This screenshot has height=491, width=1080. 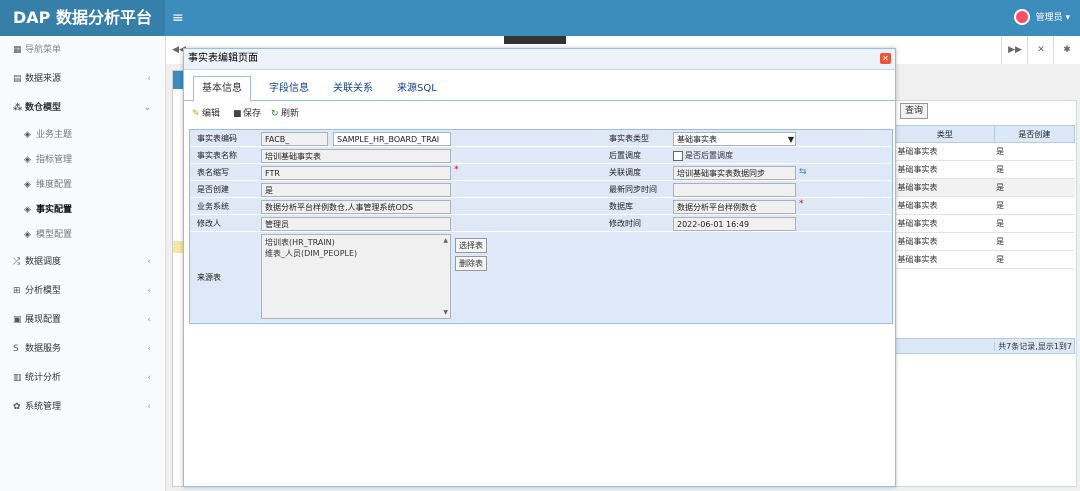 What do you see at coordinates (82, 50) in the screenshot?
I see `nav-menu-title: ▦ 导航菜单` at bounding box center [82, 50].